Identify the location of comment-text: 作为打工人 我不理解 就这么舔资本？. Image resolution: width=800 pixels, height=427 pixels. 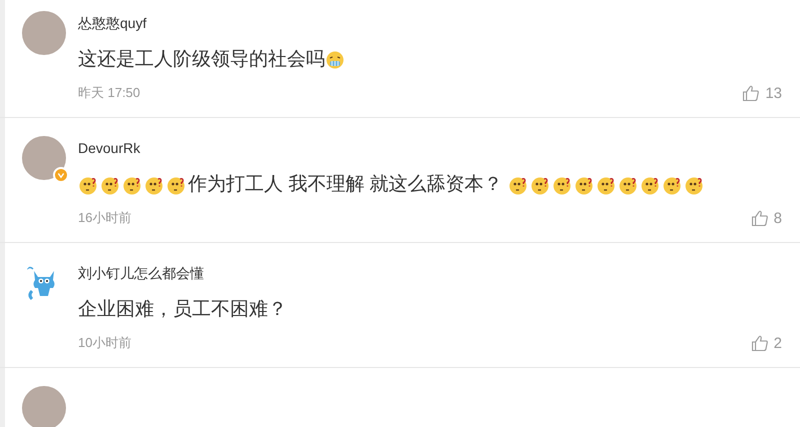
(346, 185).